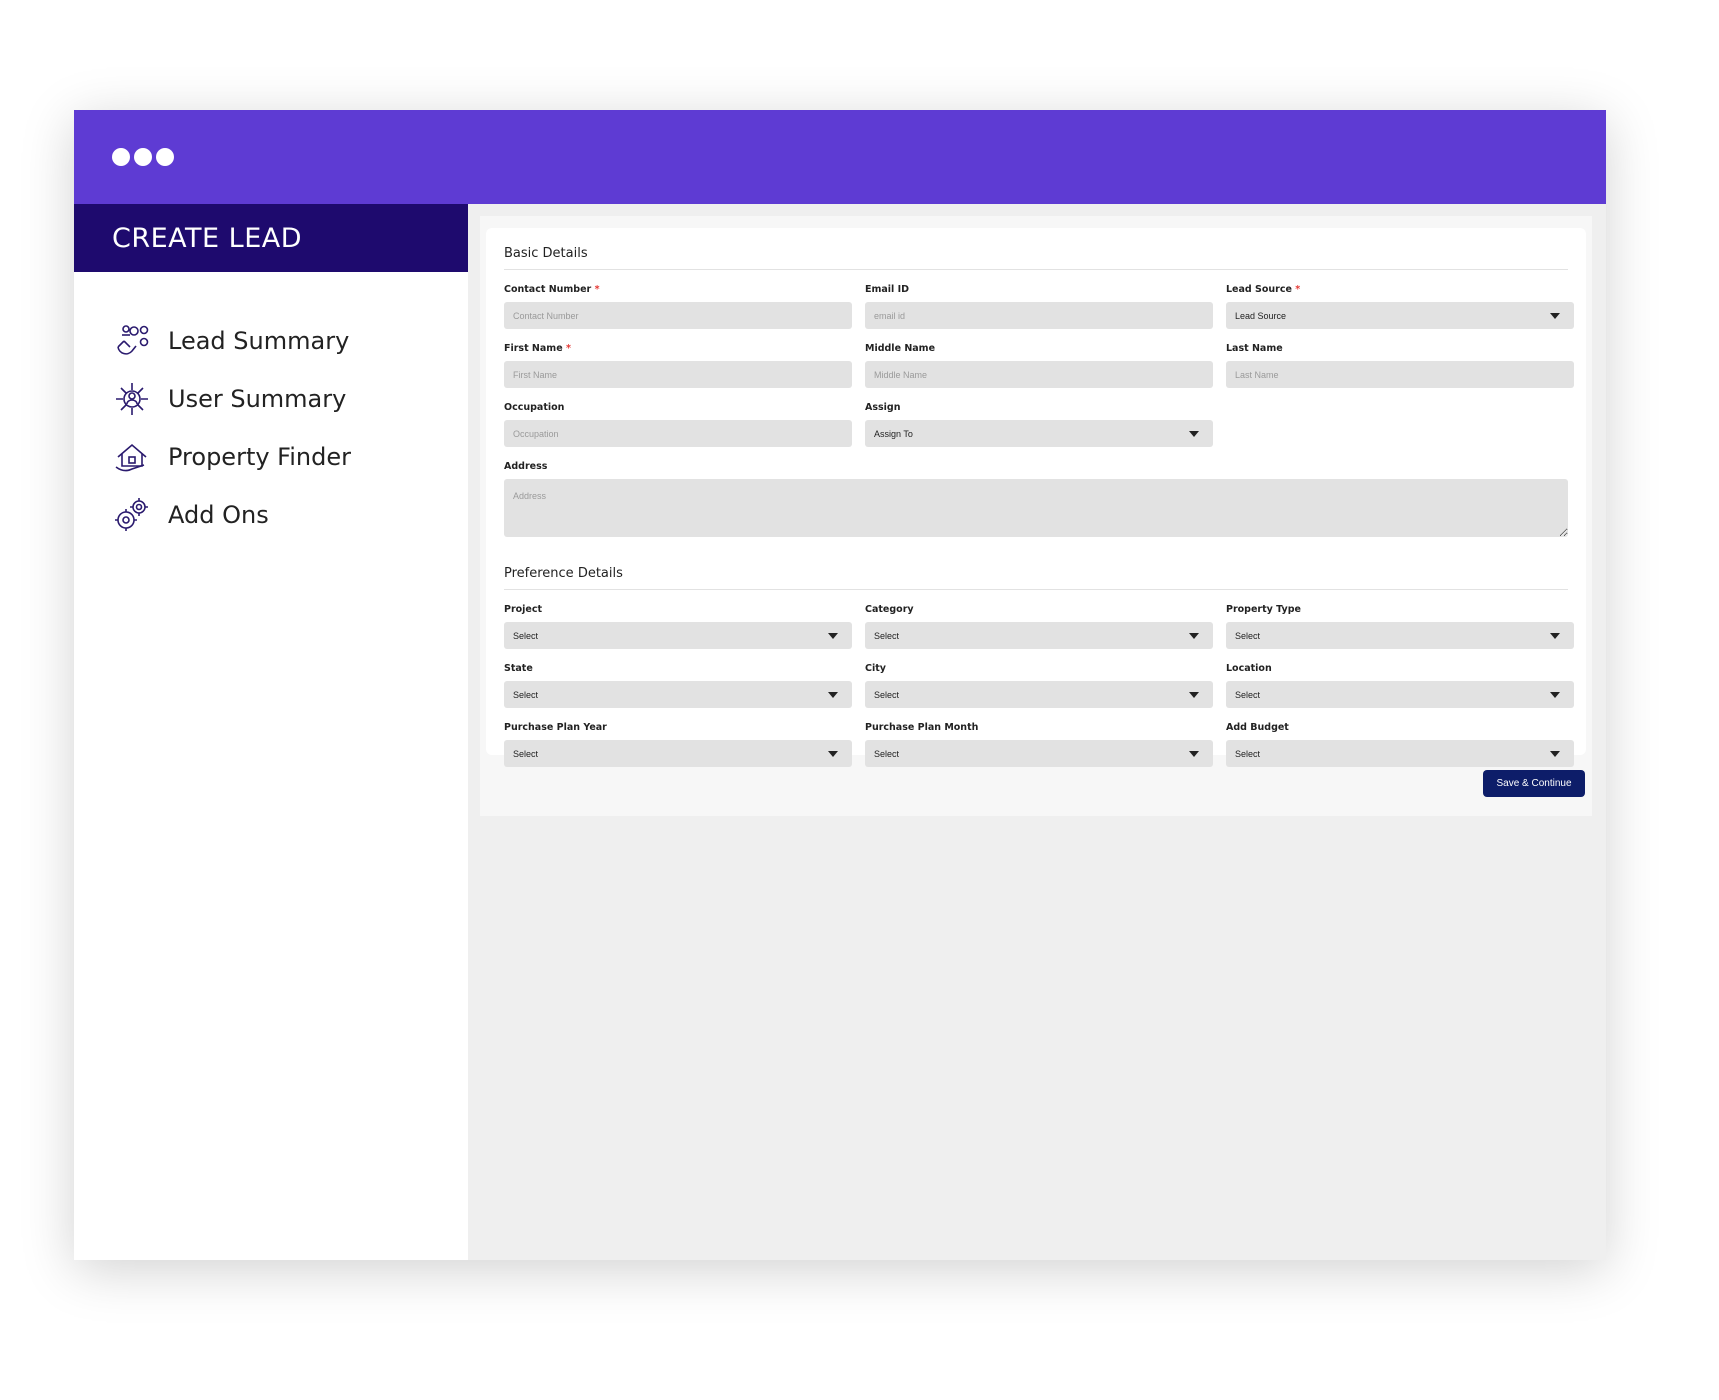 The height and width of the screenshot is (1400, 1719). I want to click on address-label: Address, so click(526, 466).